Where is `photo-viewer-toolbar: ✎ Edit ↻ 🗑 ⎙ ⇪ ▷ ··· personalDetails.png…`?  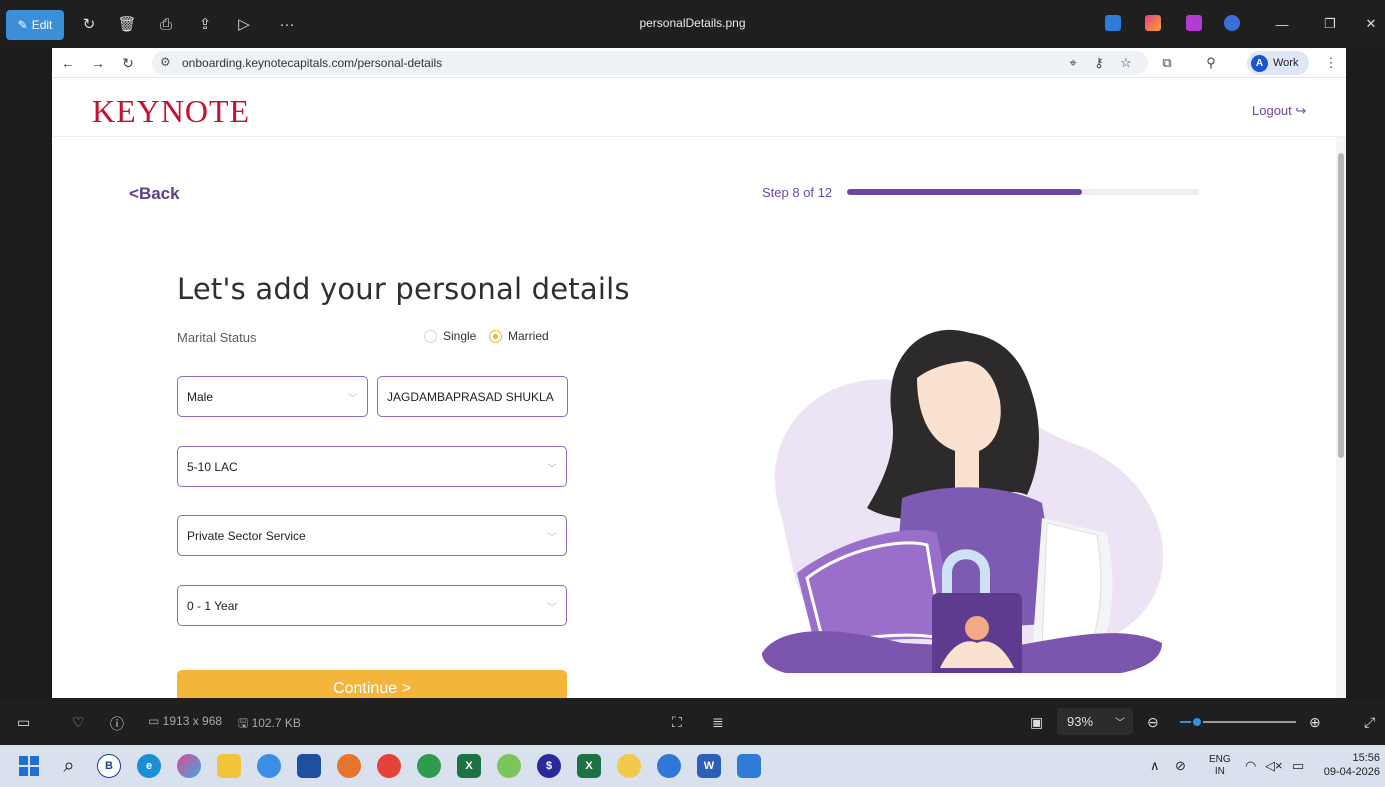 photo-viewer-toolbar: ✎ Edit ↻ 🗑 ⎙ ⇪ ▷ ··· personalDetails.png… is located at coordinates (692, 24).